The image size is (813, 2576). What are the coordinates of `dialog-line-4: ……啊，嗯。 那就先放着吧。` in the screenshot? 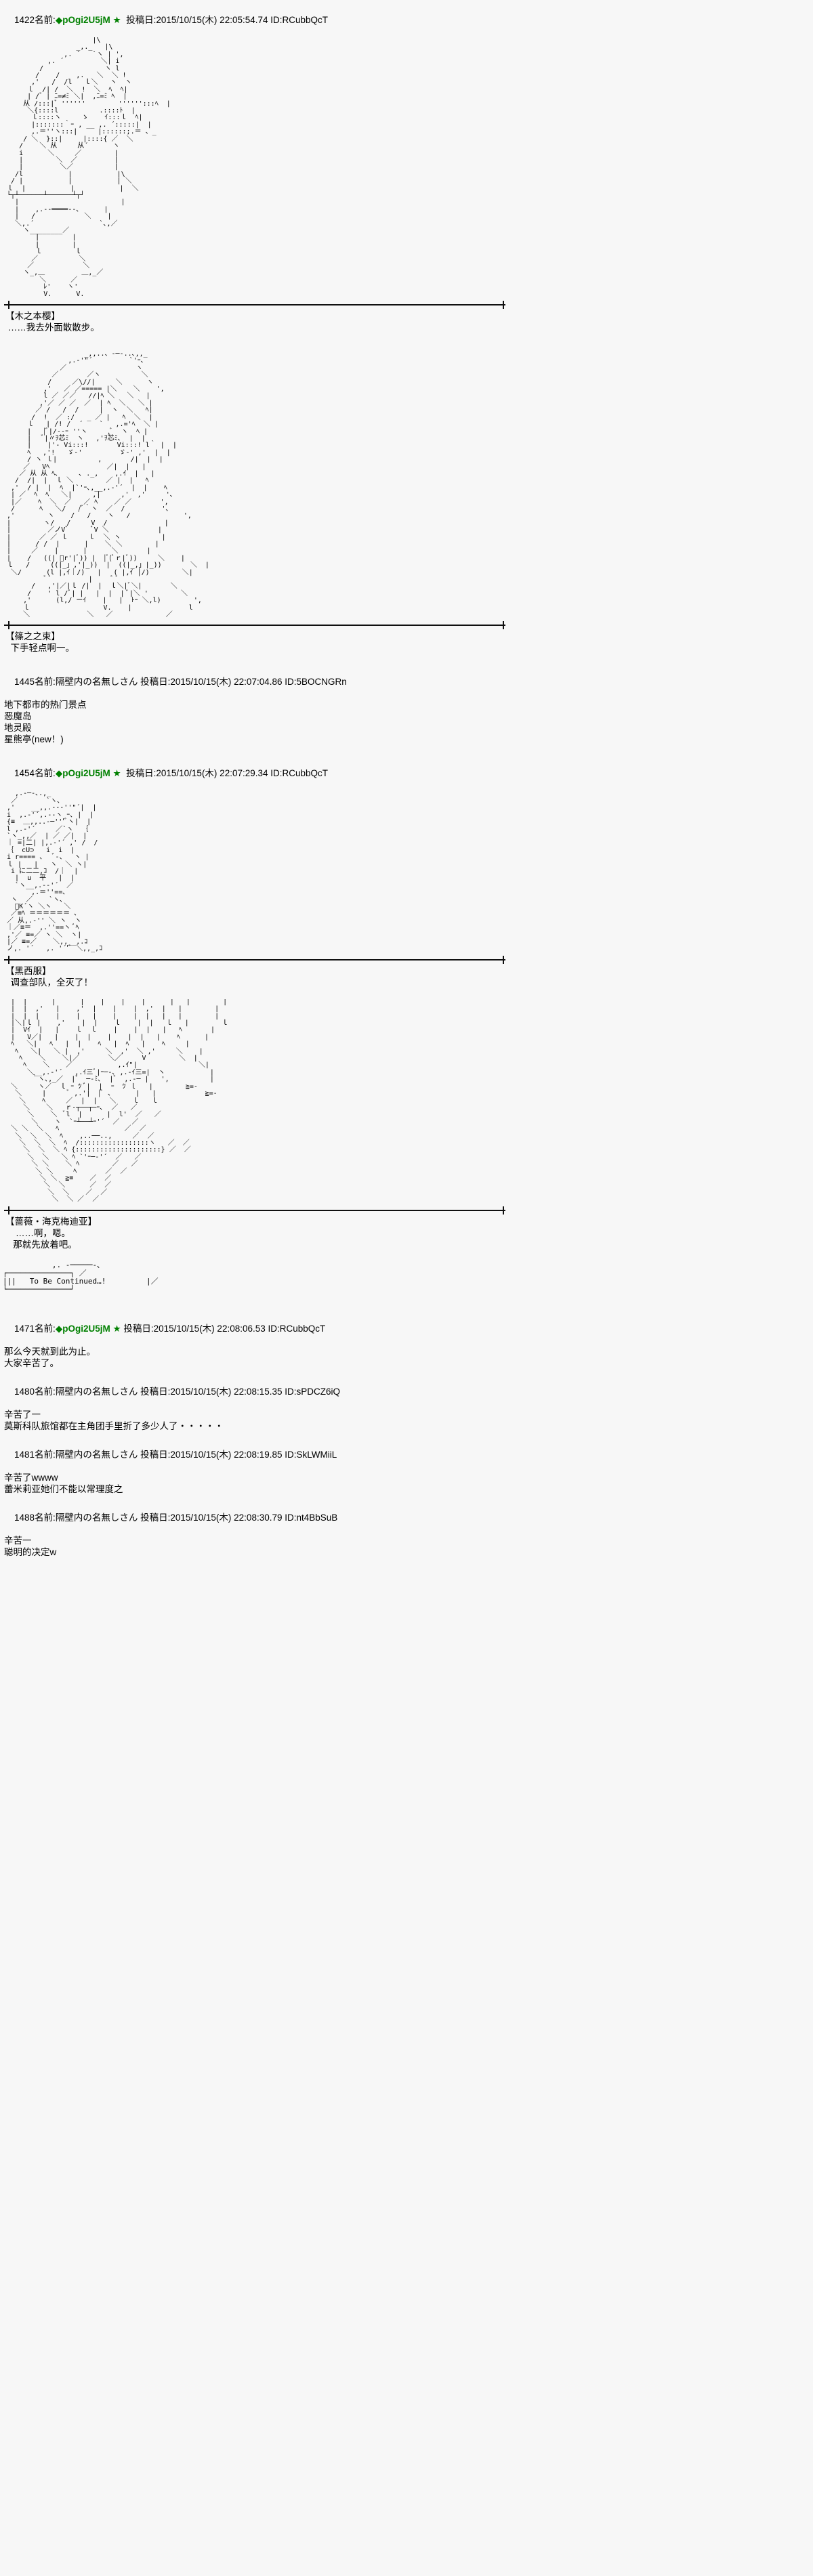 It's located at (45, 1238).